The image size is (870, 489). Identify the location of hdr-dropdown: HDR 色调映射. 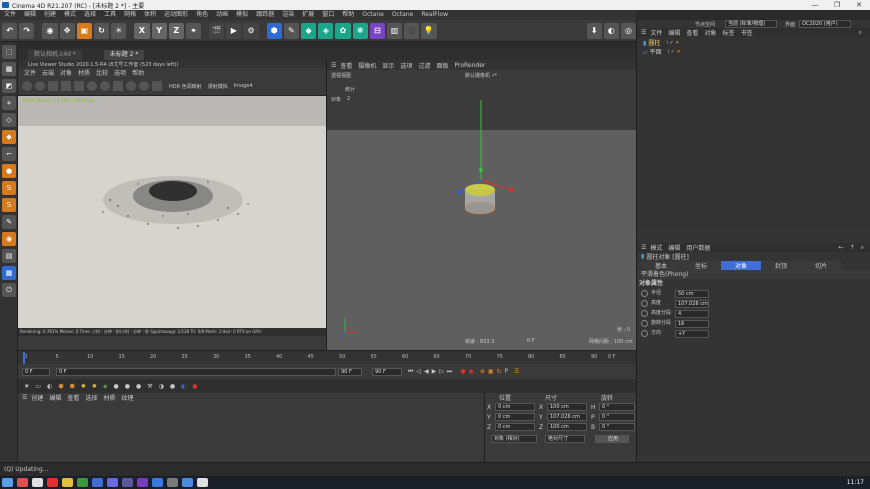
(185, 86).